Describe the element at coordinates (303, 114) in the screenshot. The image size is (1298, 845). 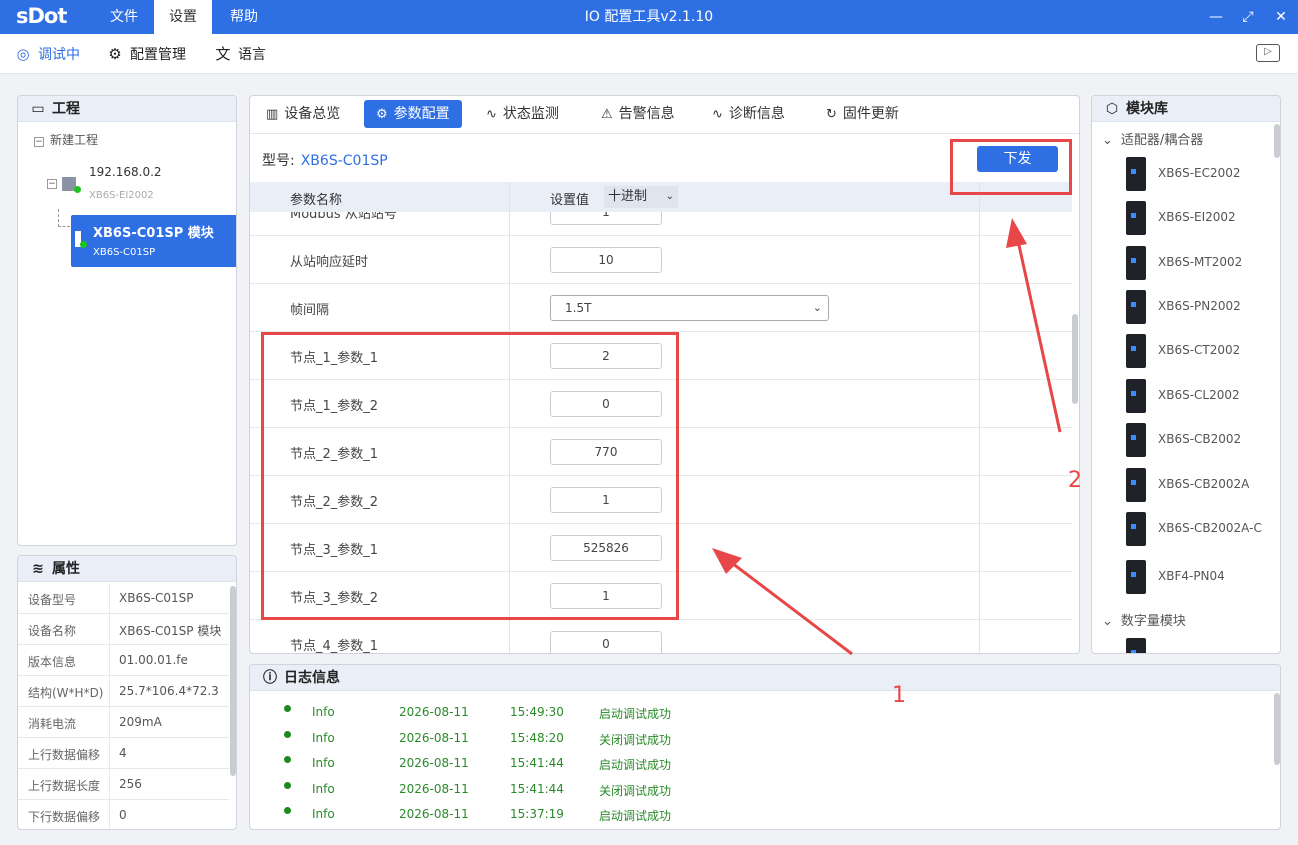
I see `tab-device-overview: ▥ 设备总览` at that location.